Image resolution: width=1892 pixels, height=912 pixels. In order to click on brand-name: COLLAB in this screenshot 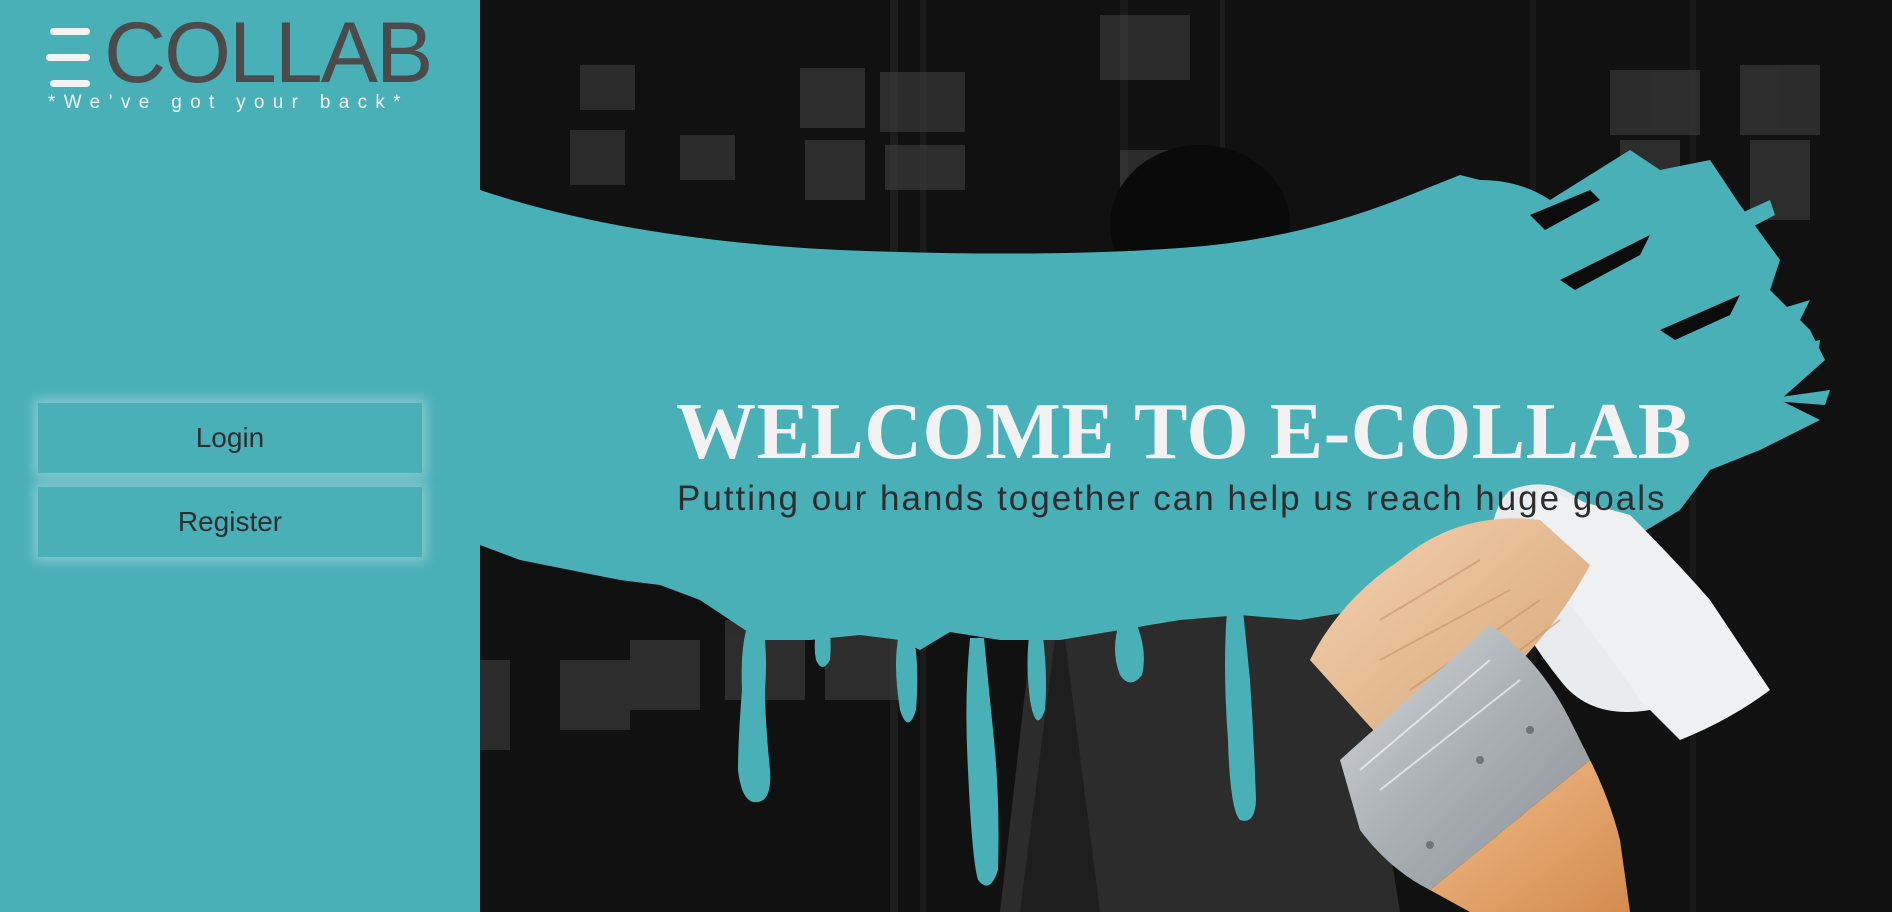, I will do `click(268, 53)`.